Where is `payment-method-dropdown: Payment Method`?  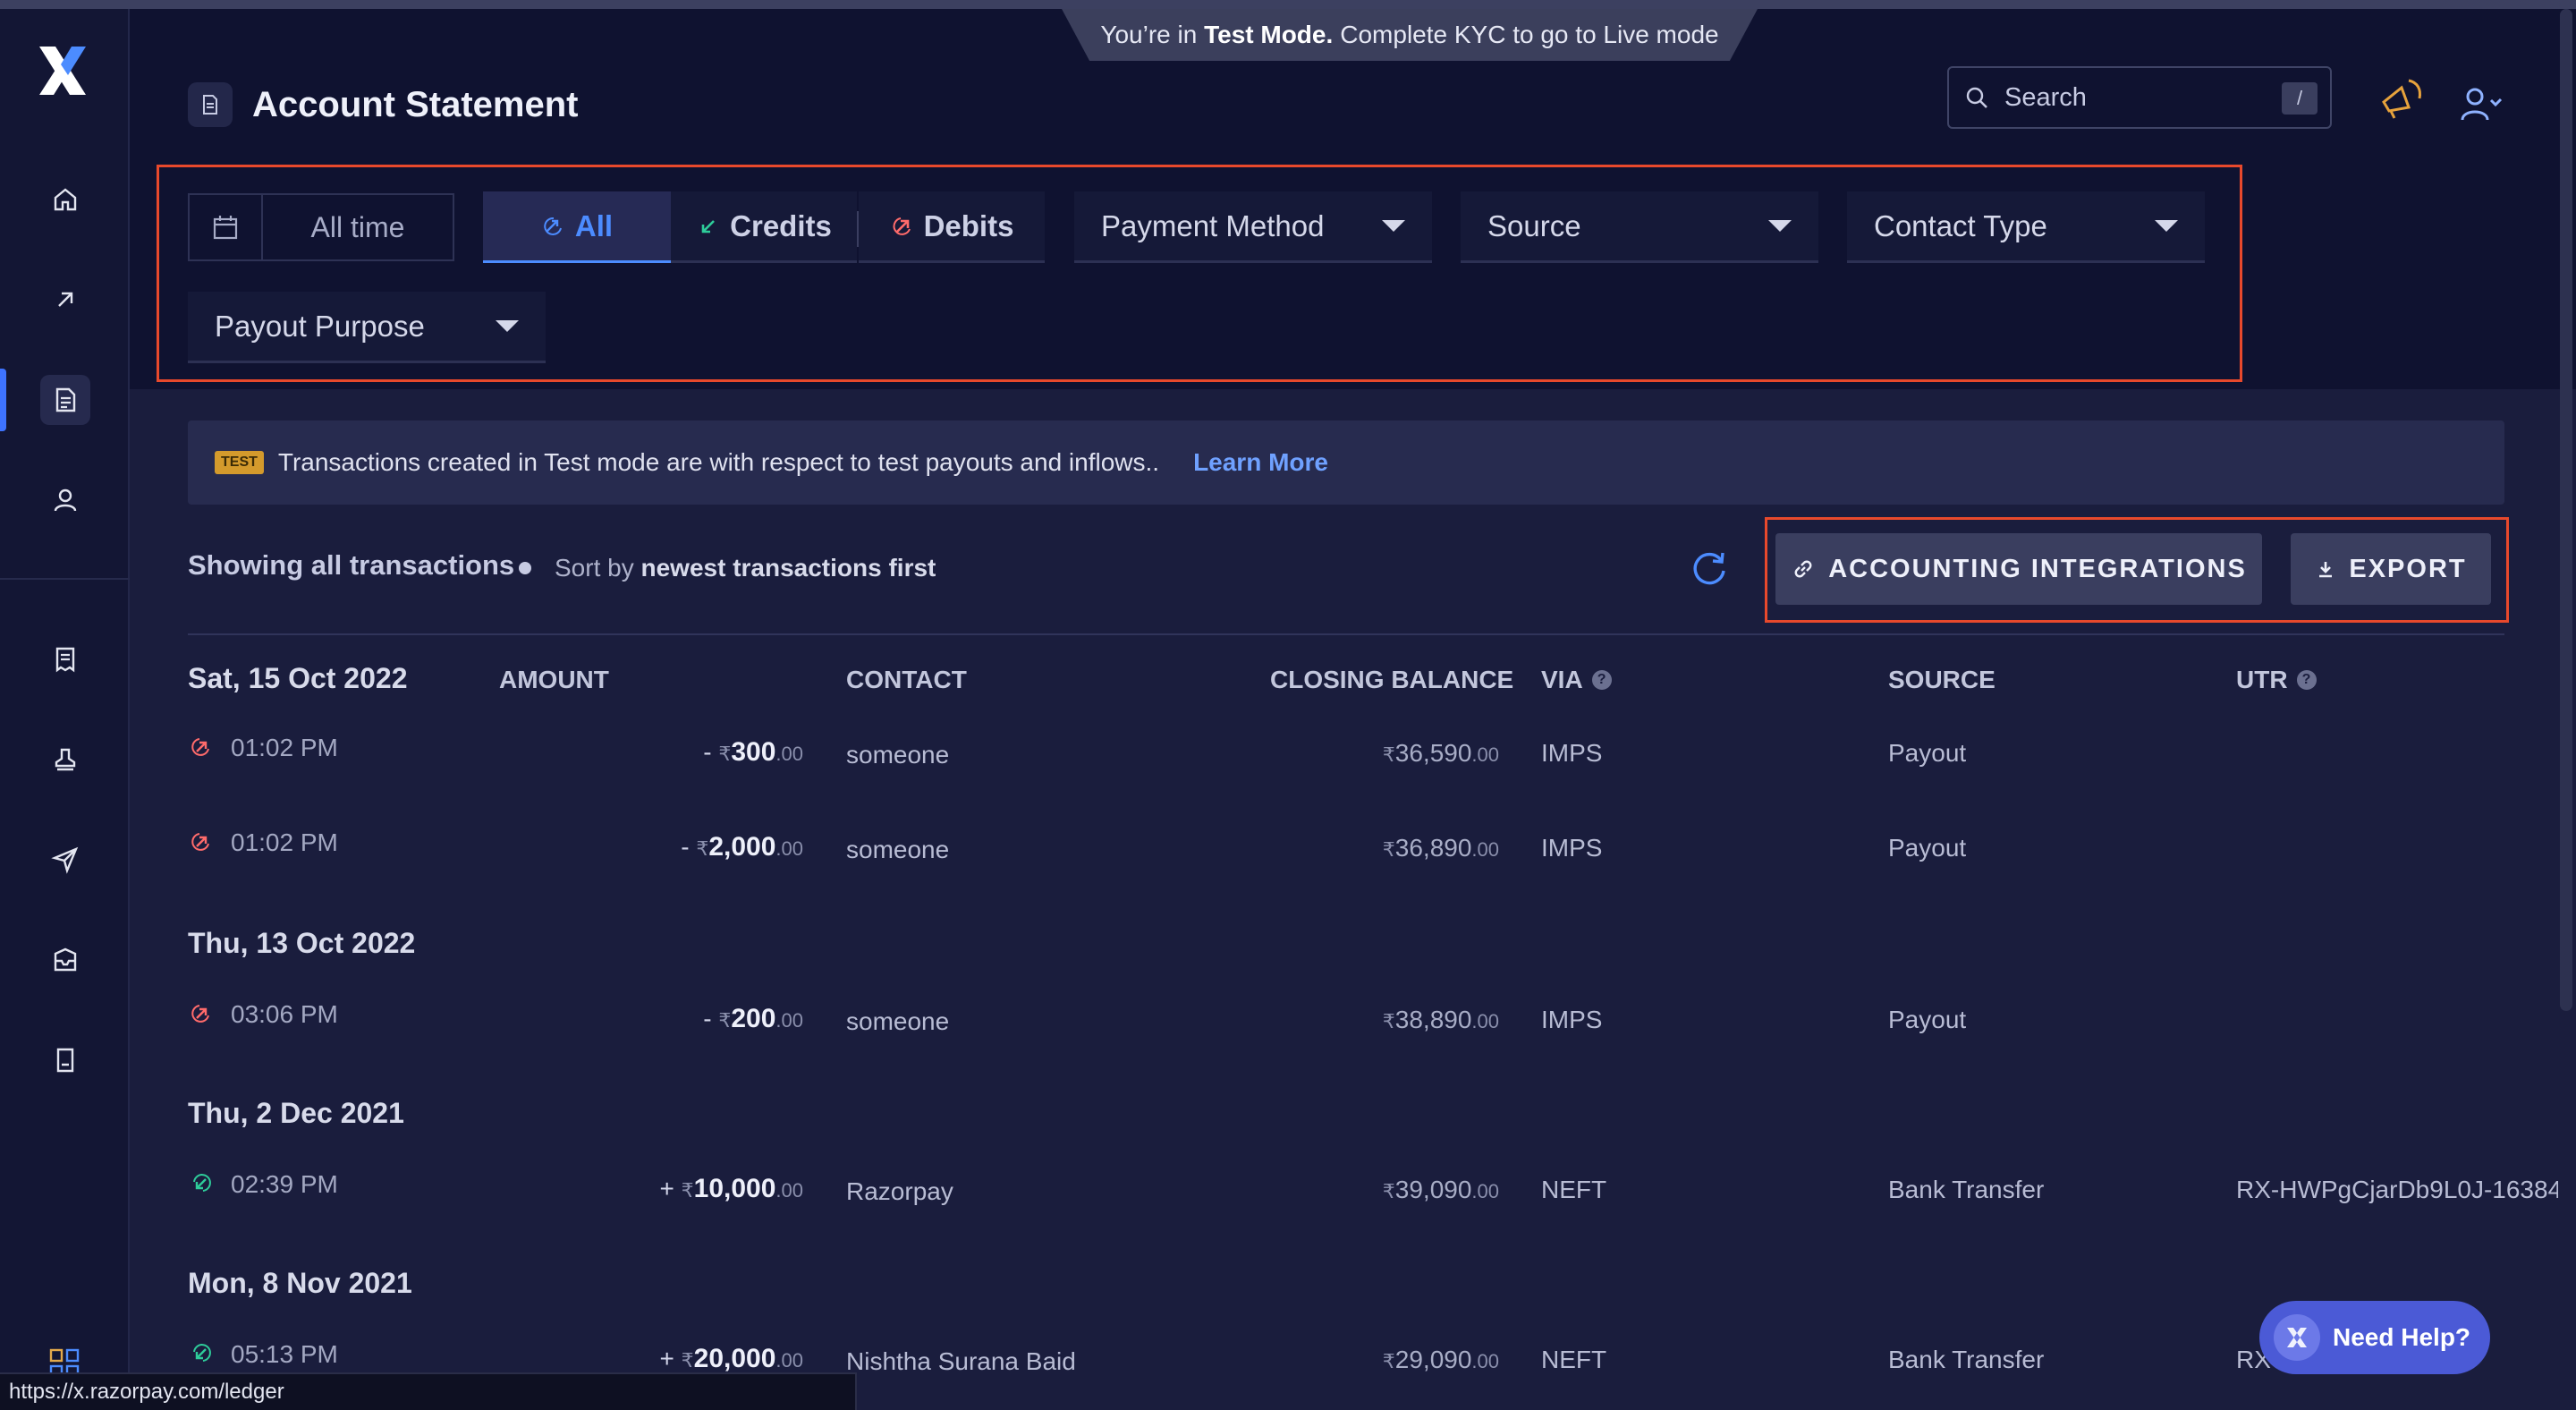 payment-method-dropdown: Payment Method is located at coordinates (1253, 227).